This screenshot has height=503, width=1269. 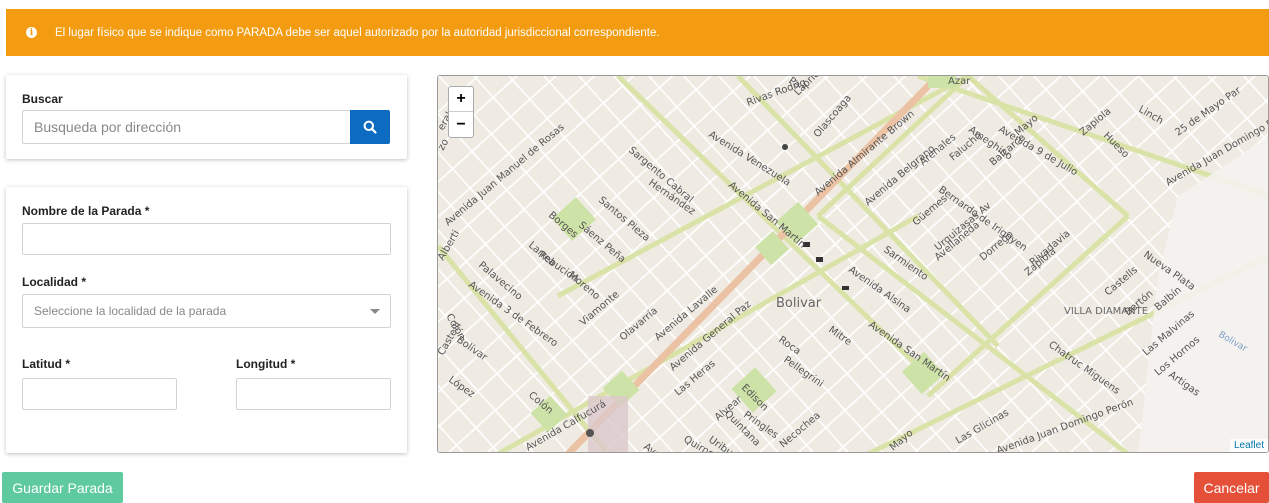 What do you see at coordinates (375, 311) in the screenshot?
I see `chevron-down-icon` at bounding box center [375, 311].